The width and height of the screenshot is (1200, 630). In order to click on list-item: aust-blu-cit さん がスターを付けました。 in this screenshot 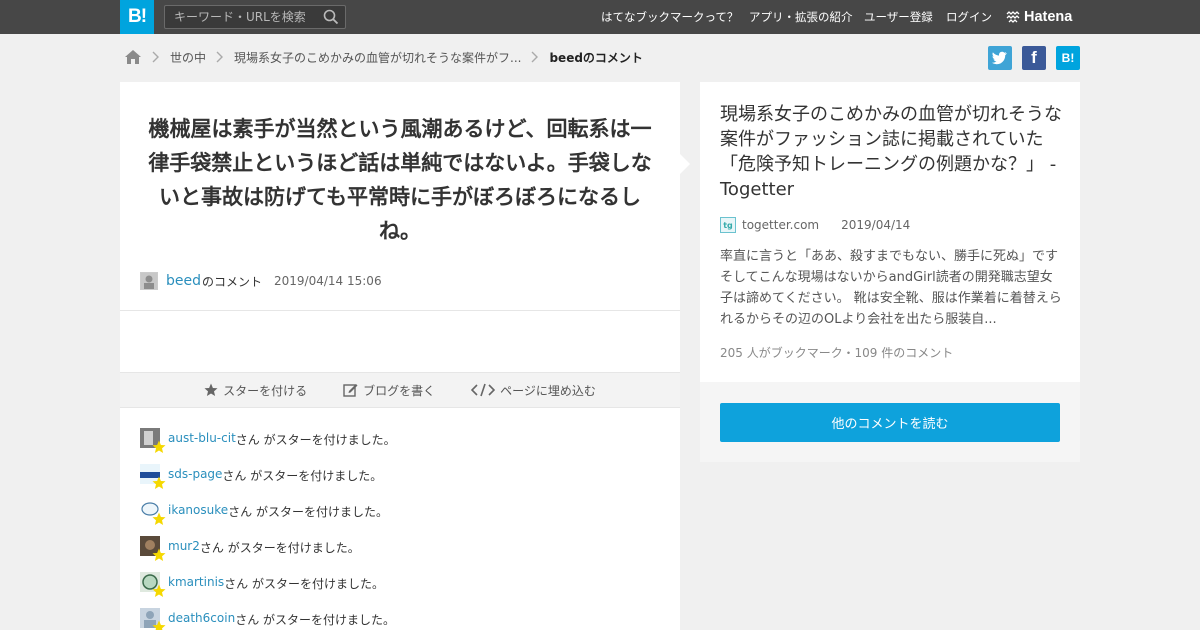, I will do `click(400, 446)`.